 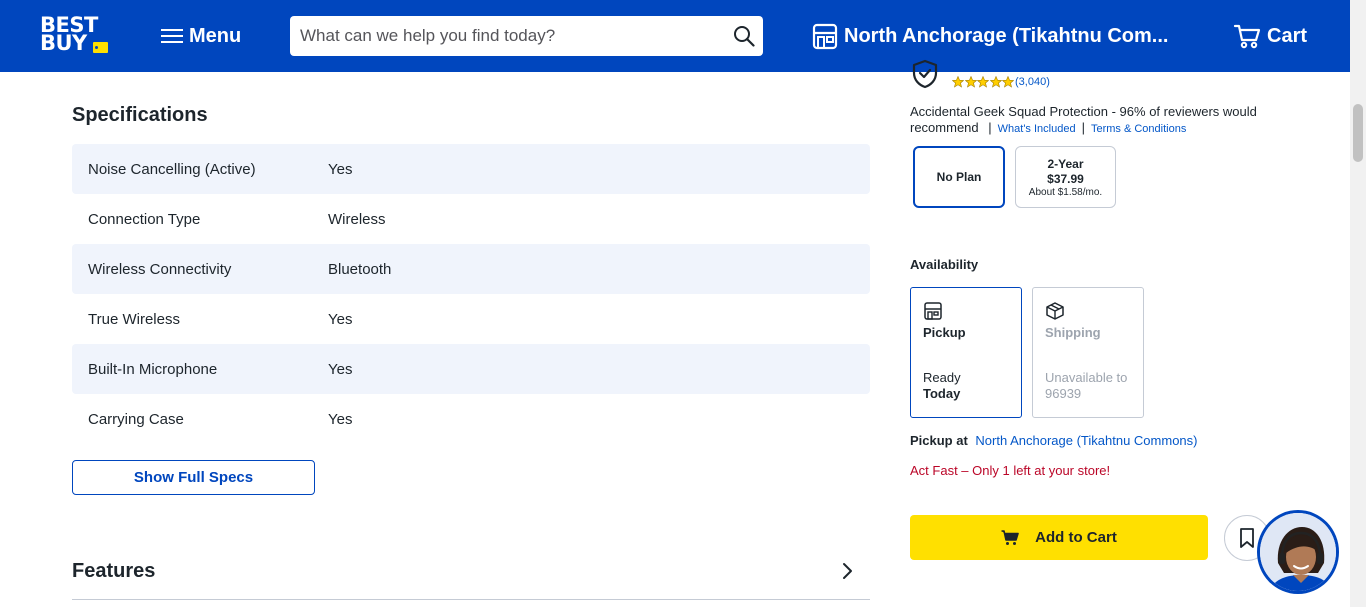 What do you see at coordinates (360, 269) in the screenshot?
I see `spec-value: Bluetooth` at bounding box center [360, 269].